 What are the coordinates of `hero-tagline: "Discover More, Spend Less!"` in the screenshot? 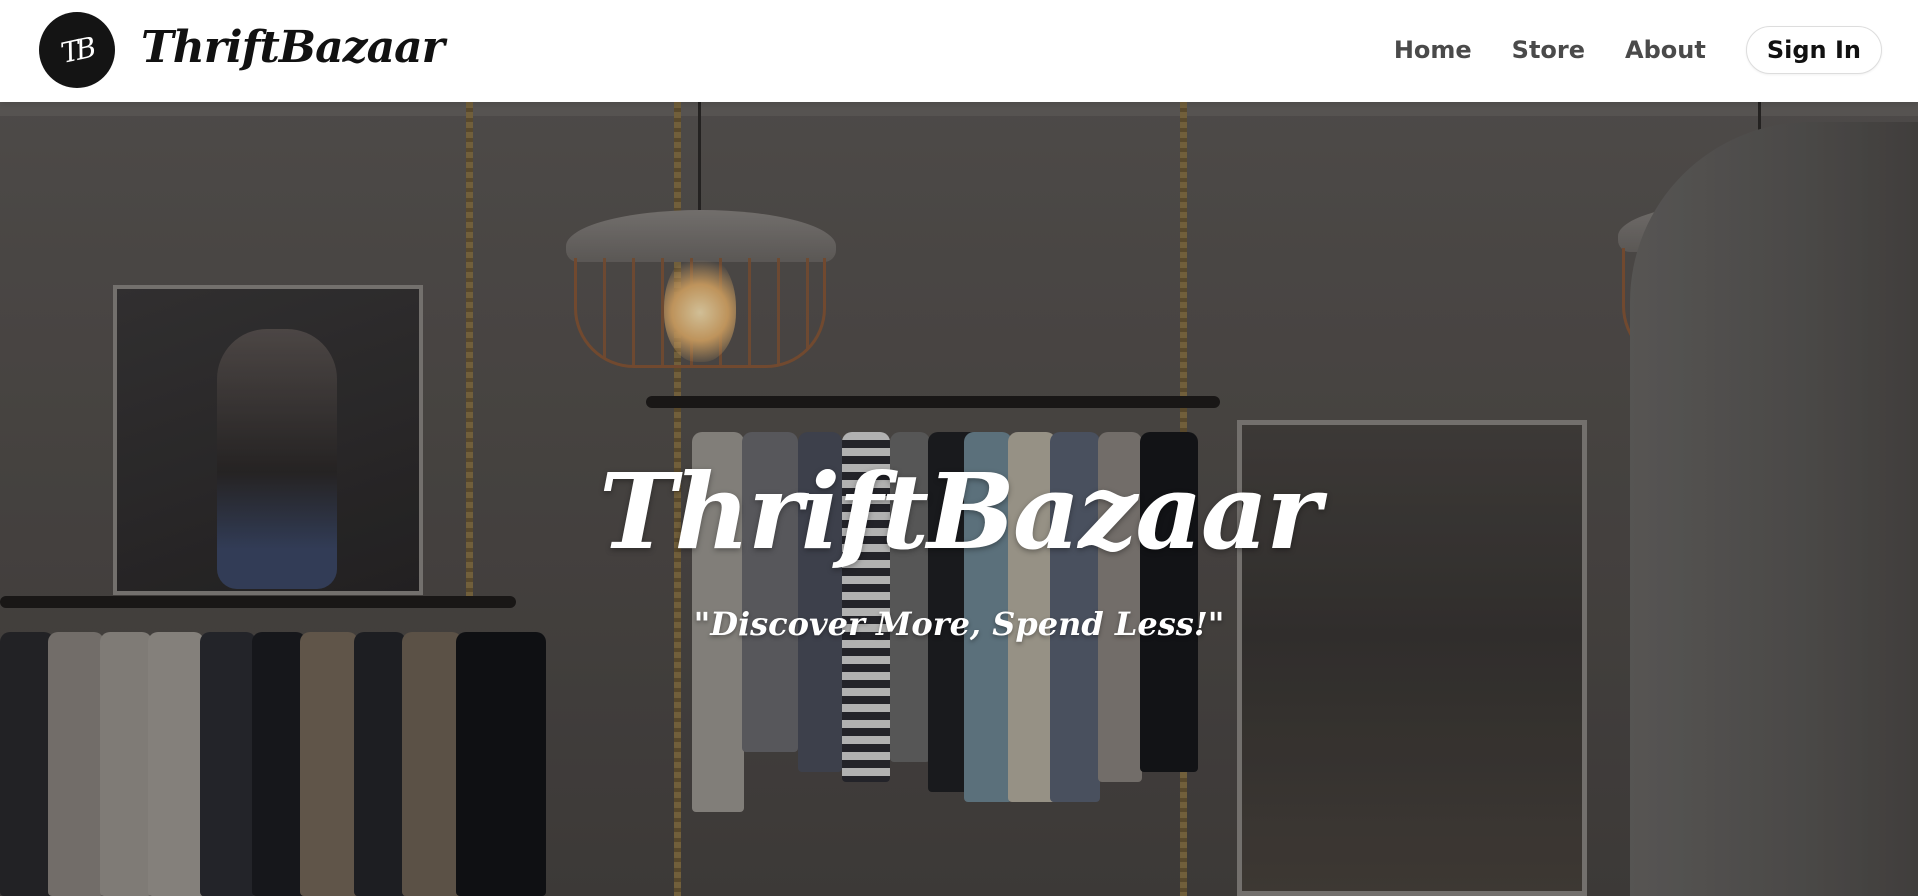 It's located at (959, 624).